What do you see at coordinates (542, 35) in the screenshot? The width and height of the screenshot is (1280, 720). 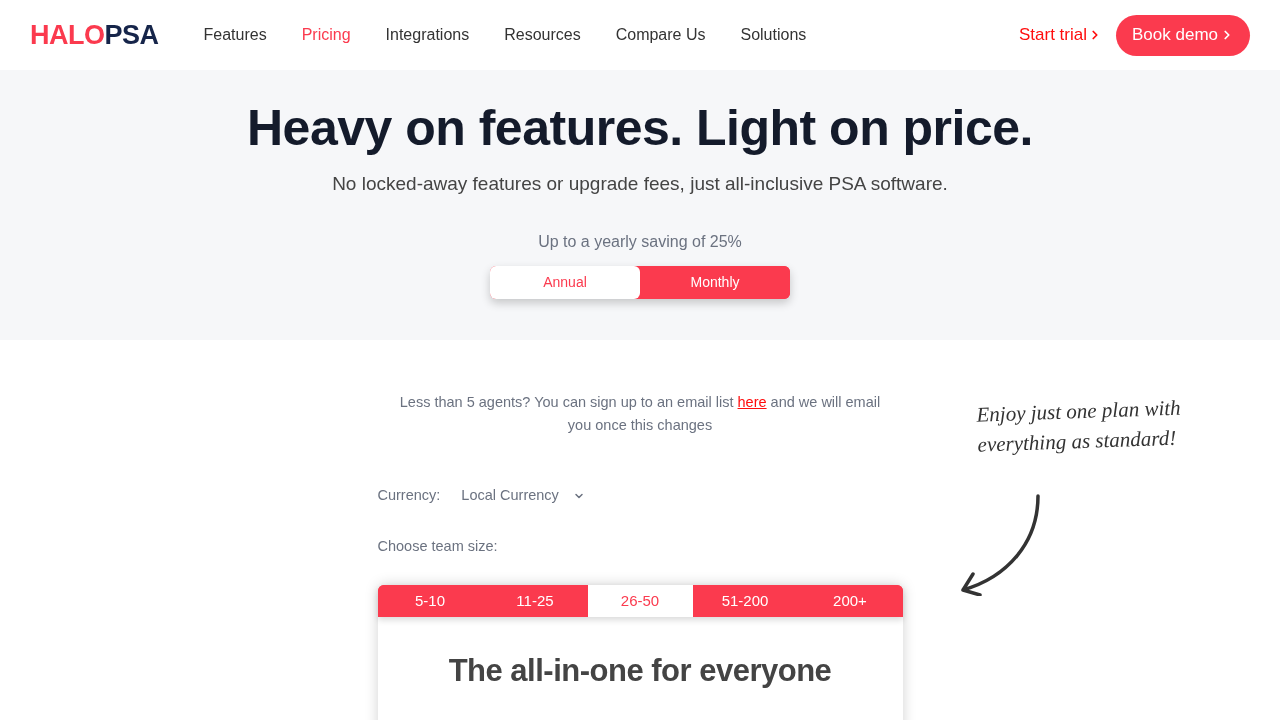 I see `nav-link: Resources` at bounding box center [542, 35].